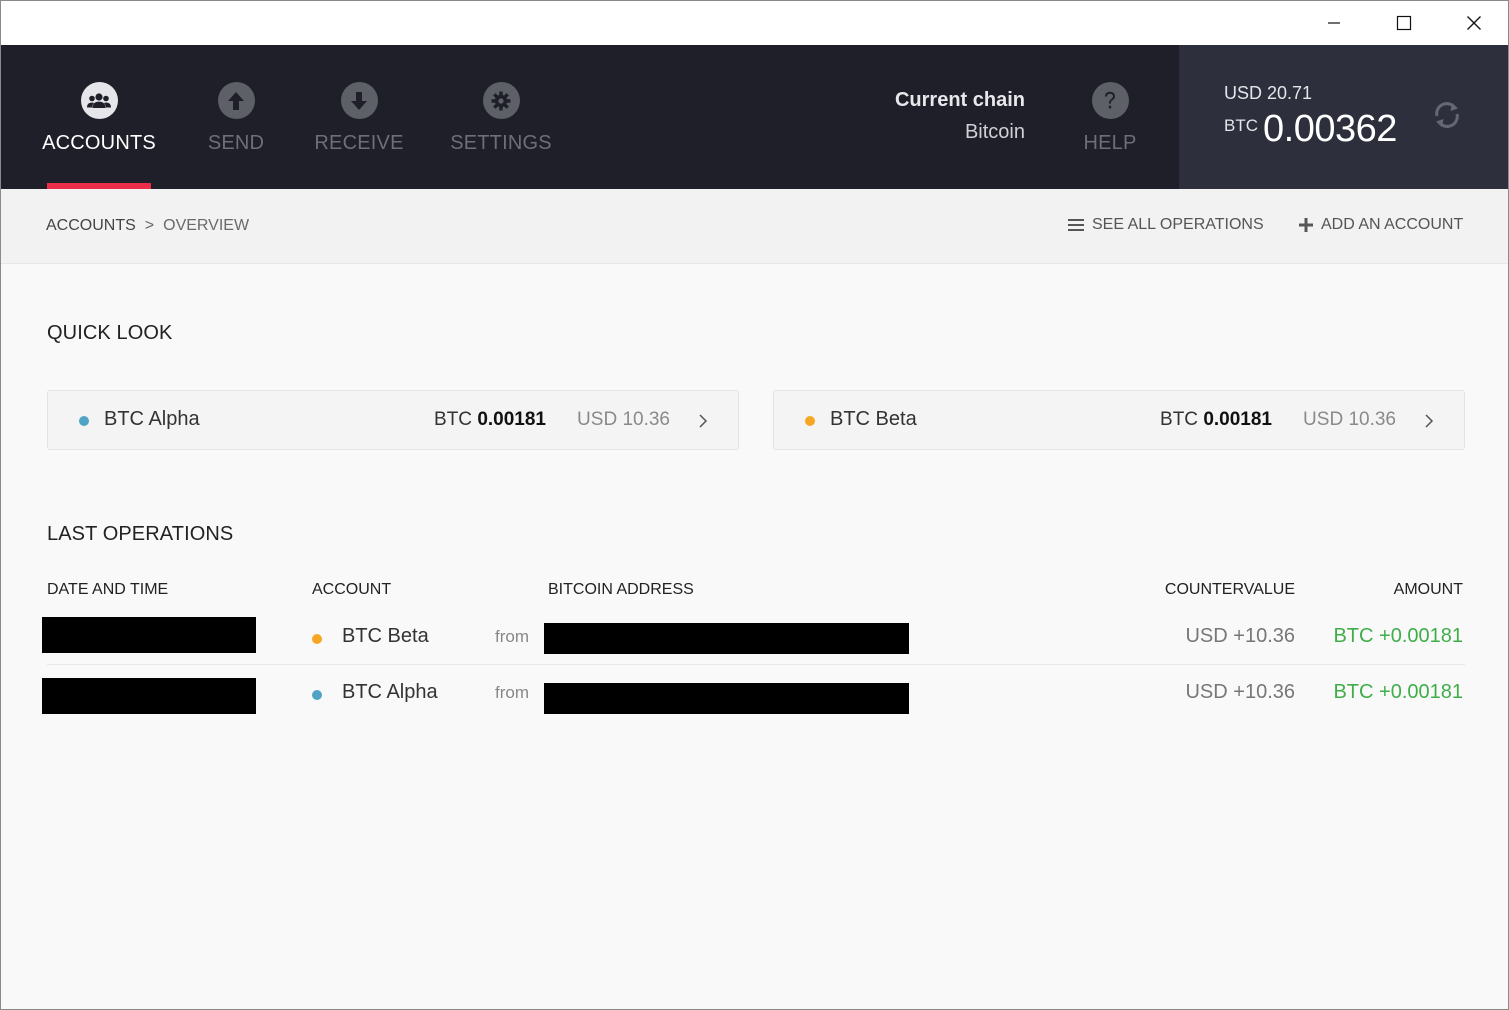 Image resolution: width=1509 pixels, height=1010 pixels. I want to click on close-icon, so click(1474, 23).